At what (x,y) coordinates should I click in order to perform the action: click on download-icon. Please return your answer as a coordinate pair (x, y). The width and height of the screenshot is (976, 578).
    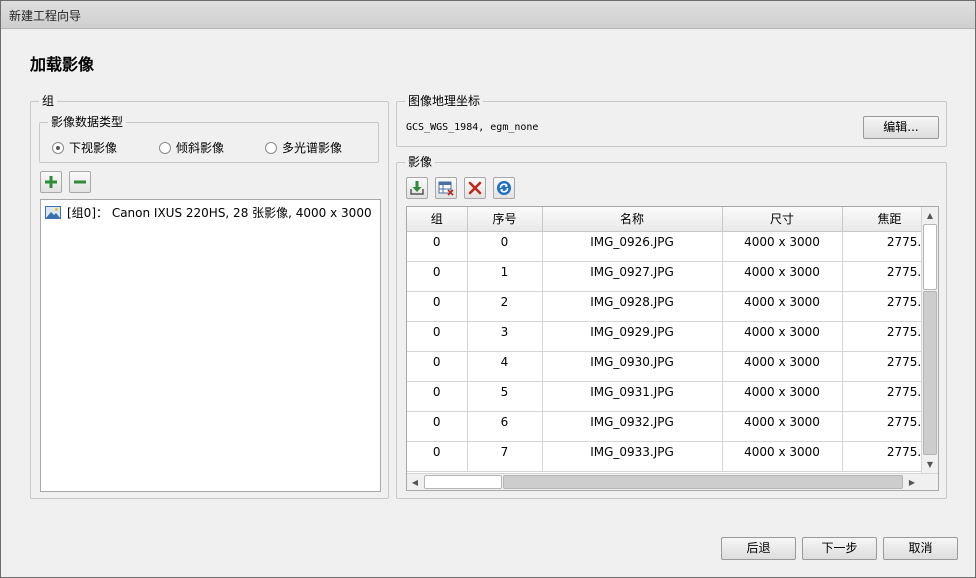
    Looking at the image, I should click on (417, 188).